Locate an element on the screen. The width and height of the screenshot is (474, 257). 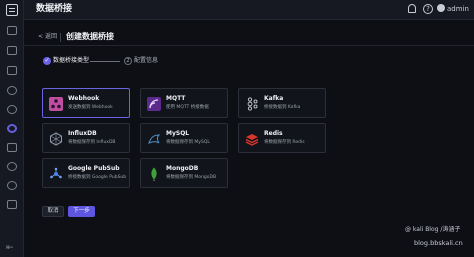
bridge-description: 桥接数据到 Kafka is located at coordinates (282, 107).